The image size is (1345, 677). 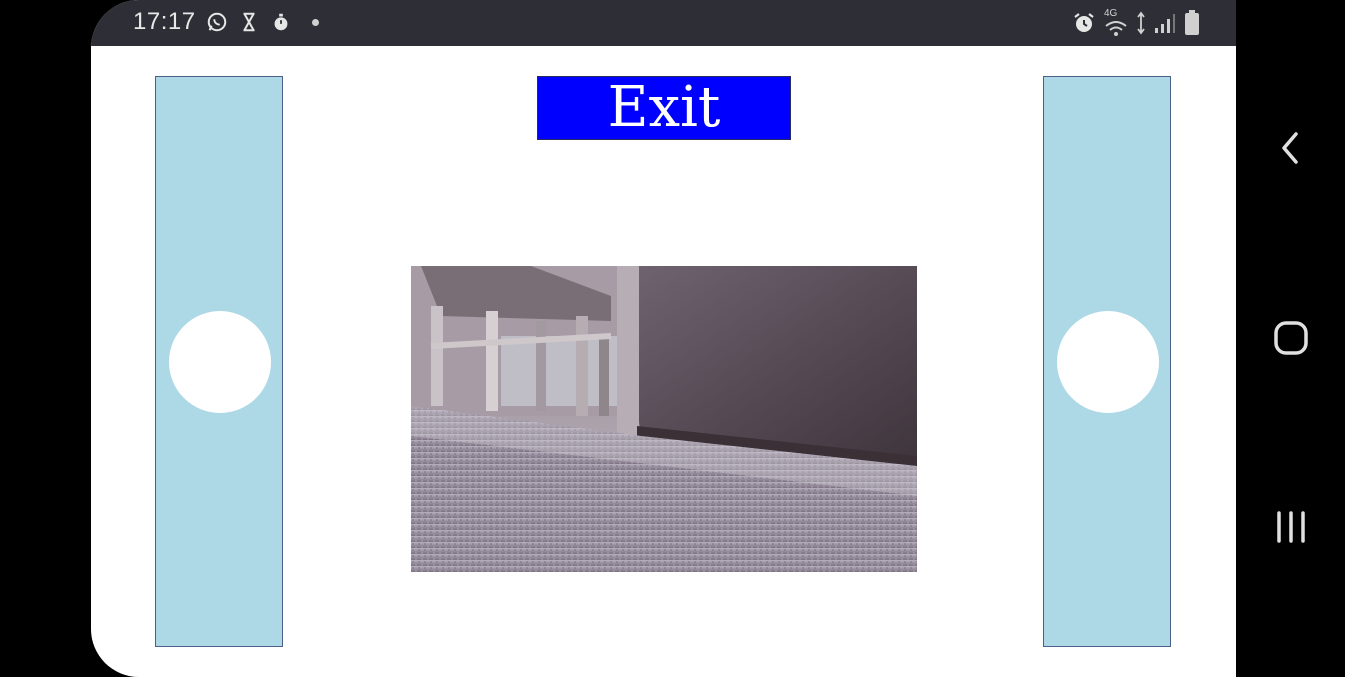 I want to click on status-bar: 17:17 4G, so click(x=663, y=23).